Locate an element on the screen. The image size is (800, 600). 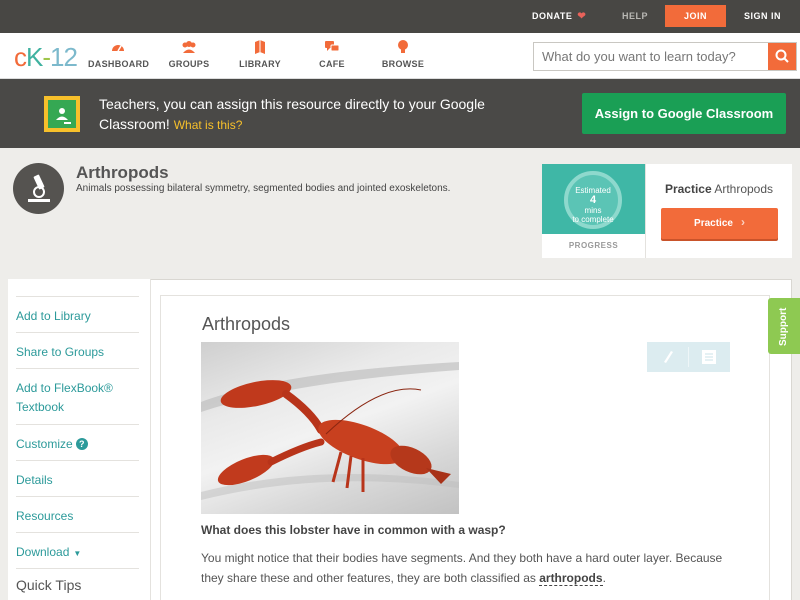
assign-to-google-classroom-button: Assign to Google Classroom is located at coordinates (684, 113).